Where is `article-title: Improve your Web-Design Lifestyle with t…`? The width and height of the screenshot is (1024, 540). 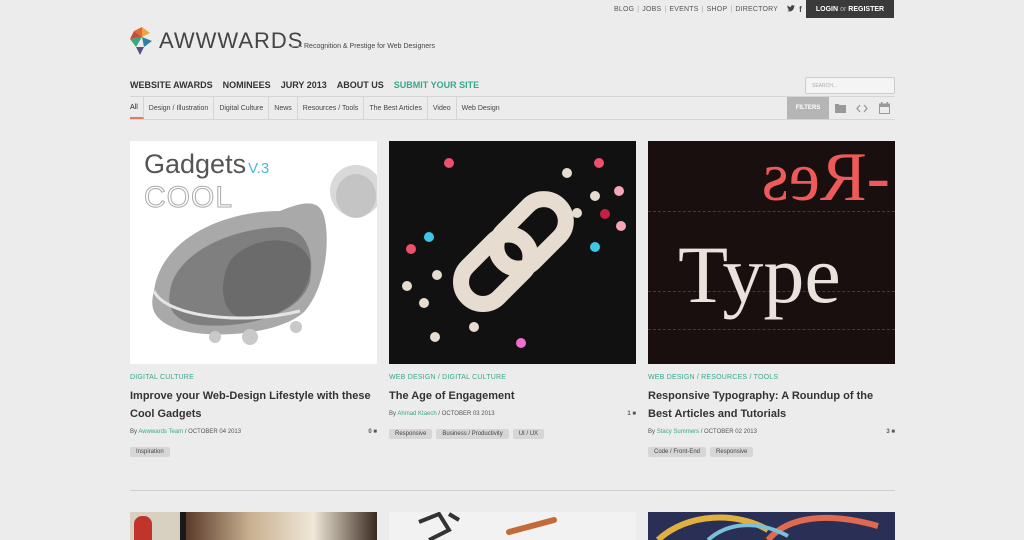
article-title: Improve your Web-Design Lifestyle with t… is located at coordinates (253, 405).